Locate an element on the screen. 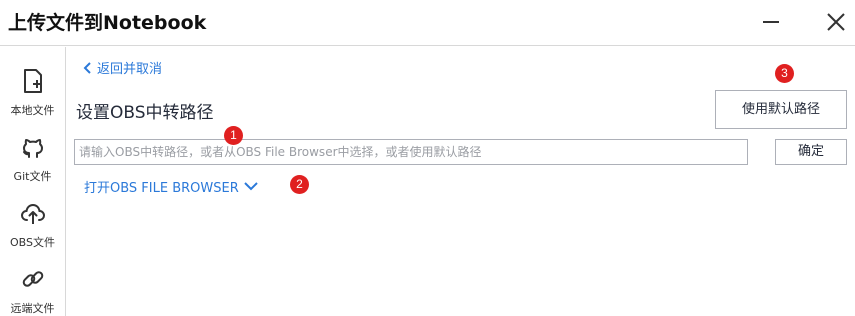  link-icon is located at coordinates (33, 279).